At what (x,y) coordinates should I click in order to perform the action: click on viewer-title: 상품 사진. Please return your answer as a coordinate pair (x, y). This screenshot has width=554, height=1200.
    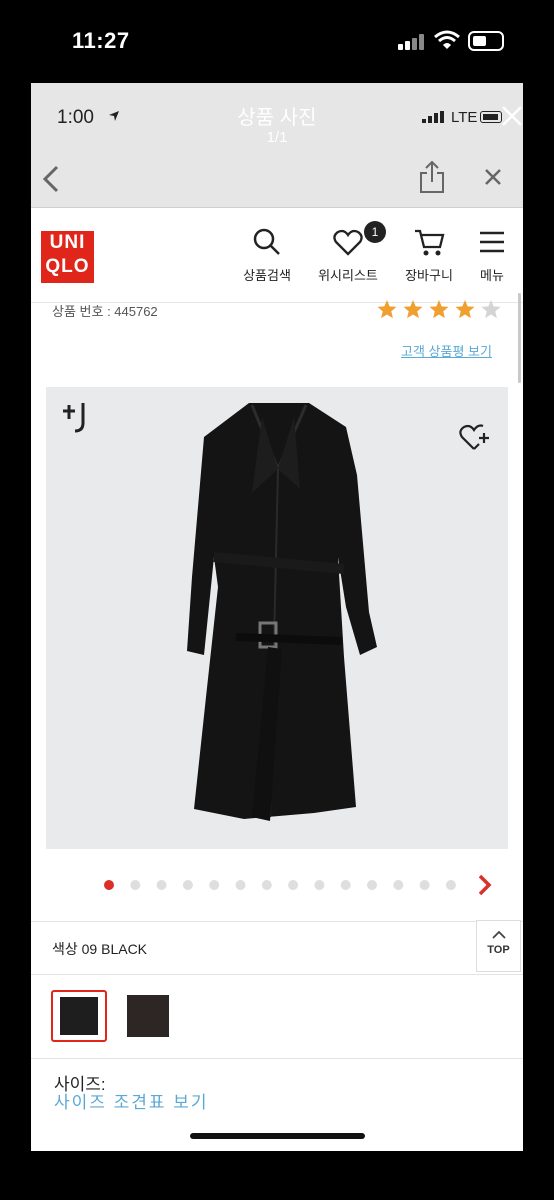
    Looking at the image, I should click on (277, 118).